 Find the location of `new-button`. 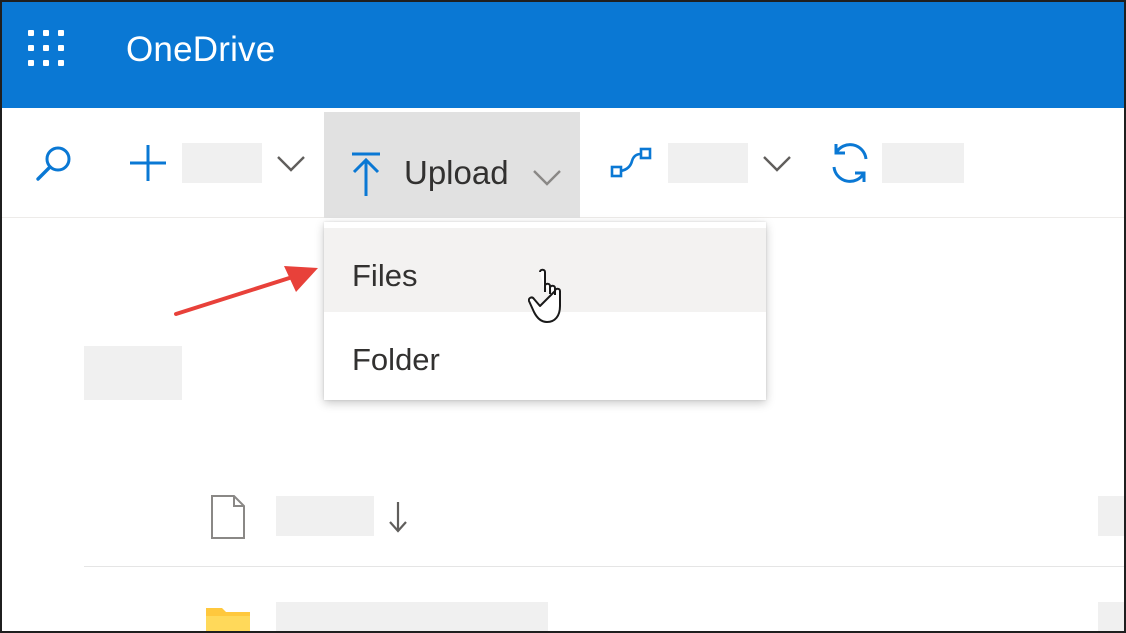

new-button is located at coordinates (217, 163).